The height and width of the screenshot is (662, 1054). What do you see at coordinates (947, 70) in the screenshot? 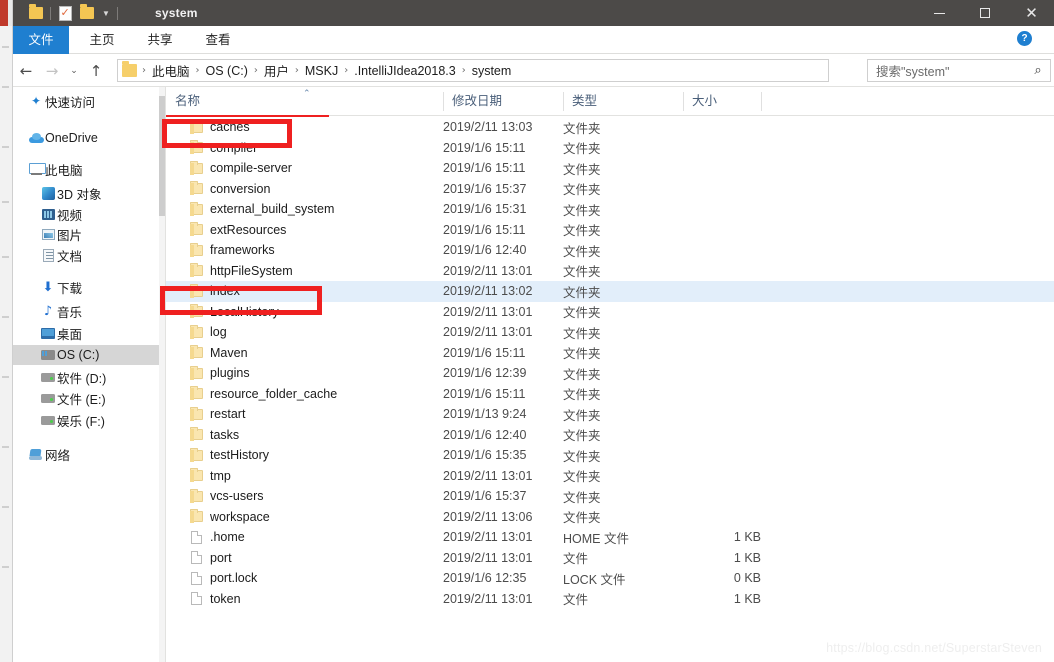
I see `search-input: 搜索"system"` at bounding box center [947, 70].